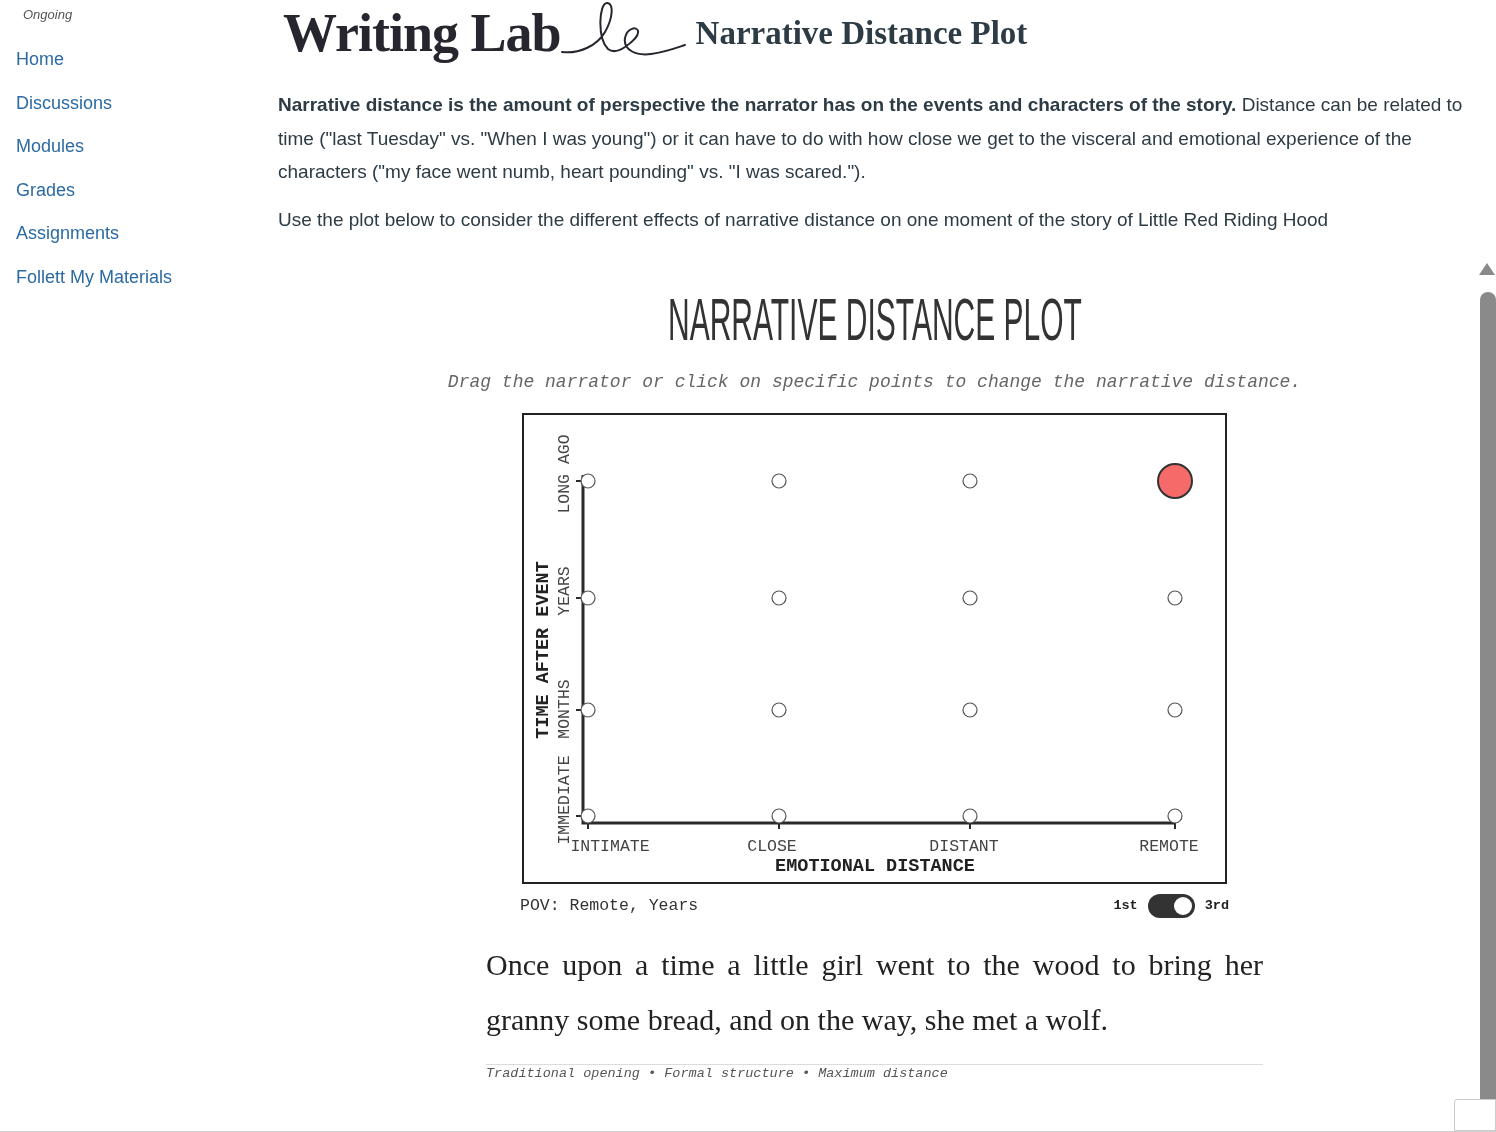 The image size is (1496, 1132). Describe the element at coordinates (1169, 846) in the screenshot. I see `x-axis-label: REMOTE` at that location.